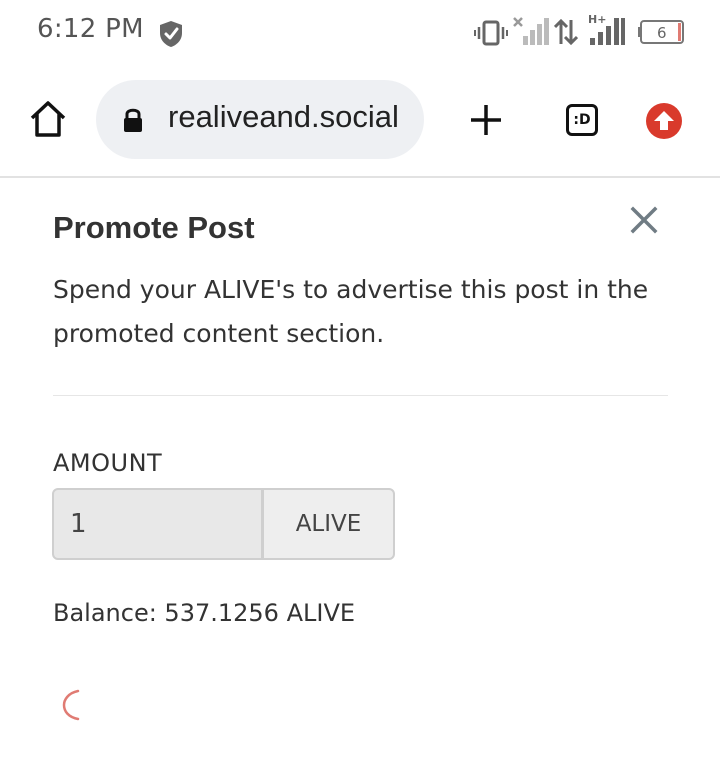 The width and height of the screenshot is (720, 782). I want to click on browser-toolbar: realiveand.social :D, so click(360, 122).